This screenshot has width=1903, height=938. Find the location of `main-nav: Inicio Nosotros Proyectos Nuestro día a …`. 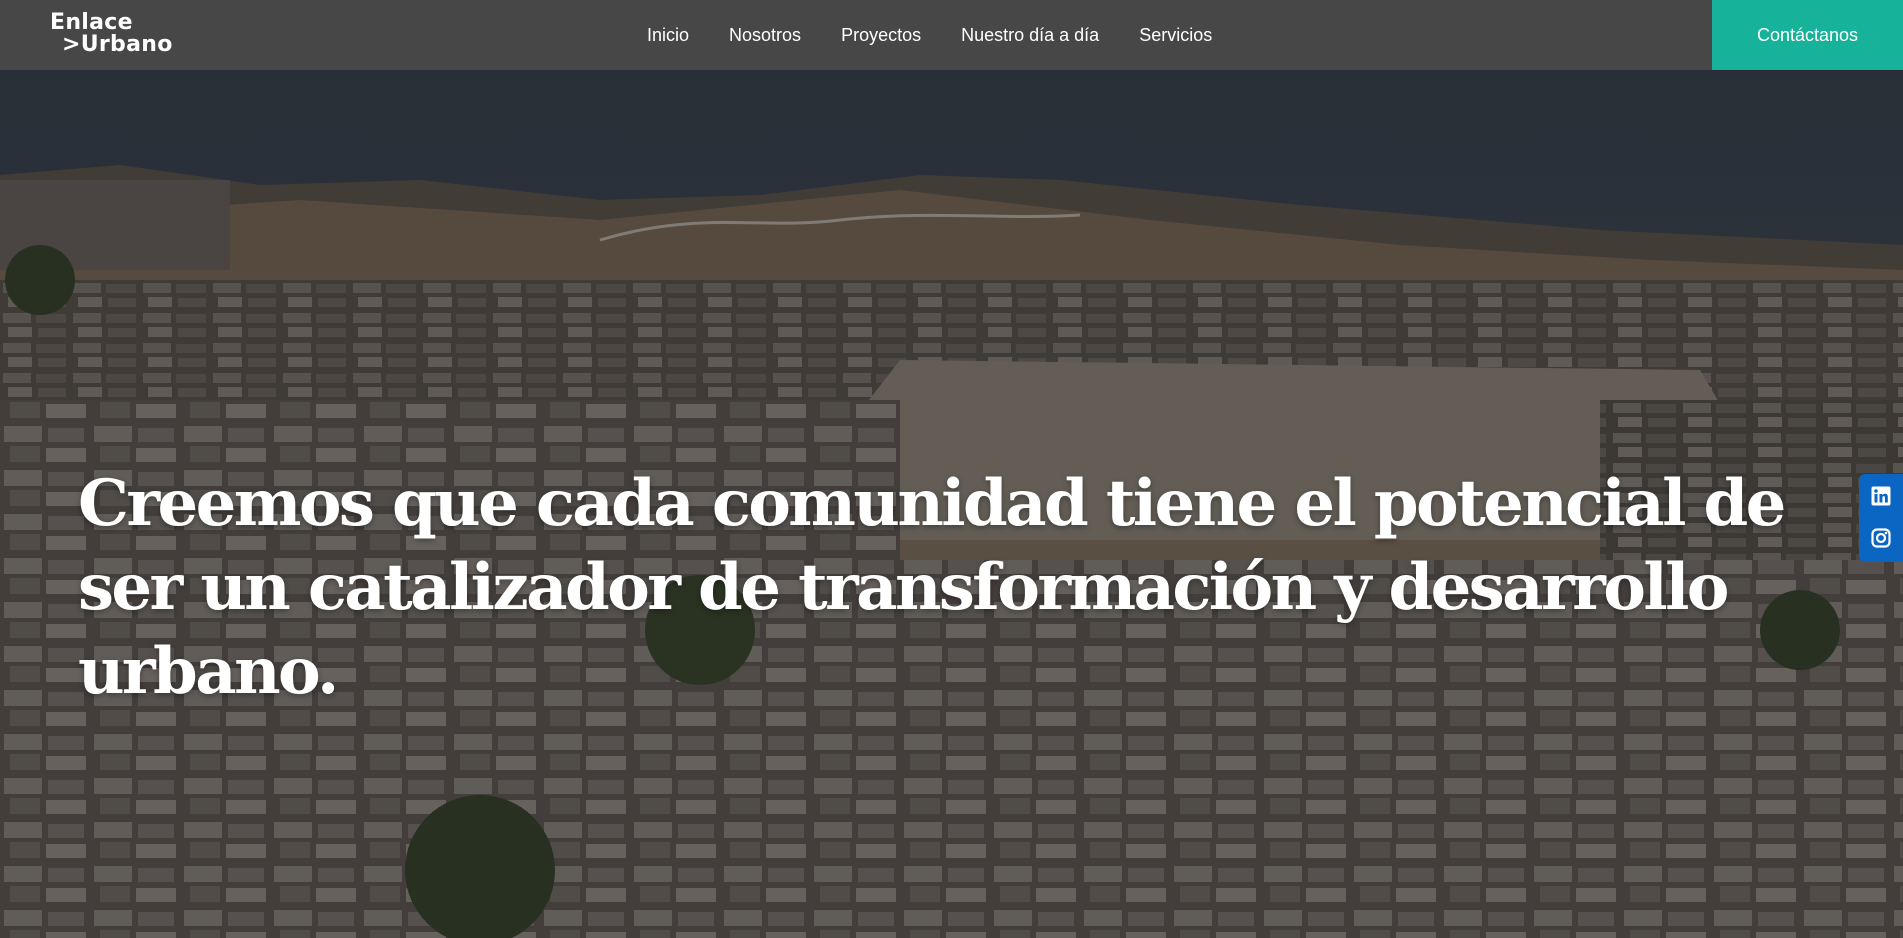

main-nav: Inicio Nosotros Proyectos Nuestro día a … is located at coordinates (929, 35).